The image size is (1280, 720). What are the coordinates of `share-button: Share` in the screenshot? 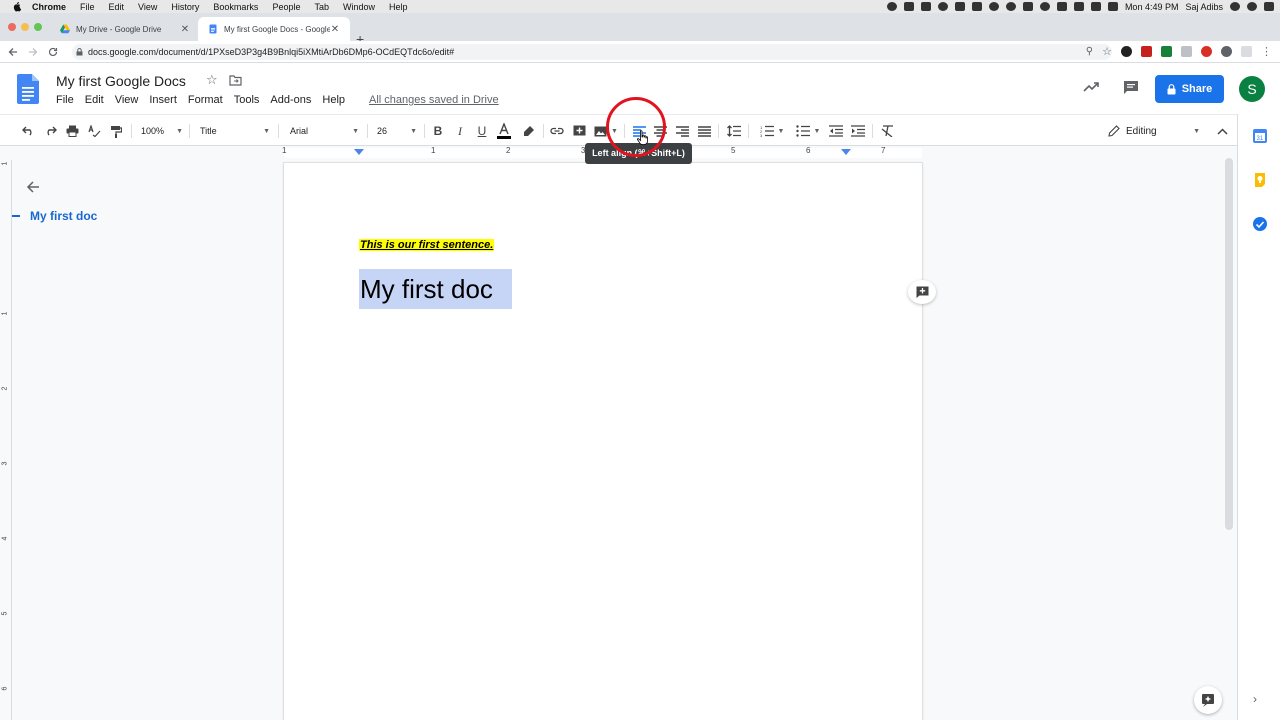 It's located at (1189, 89).